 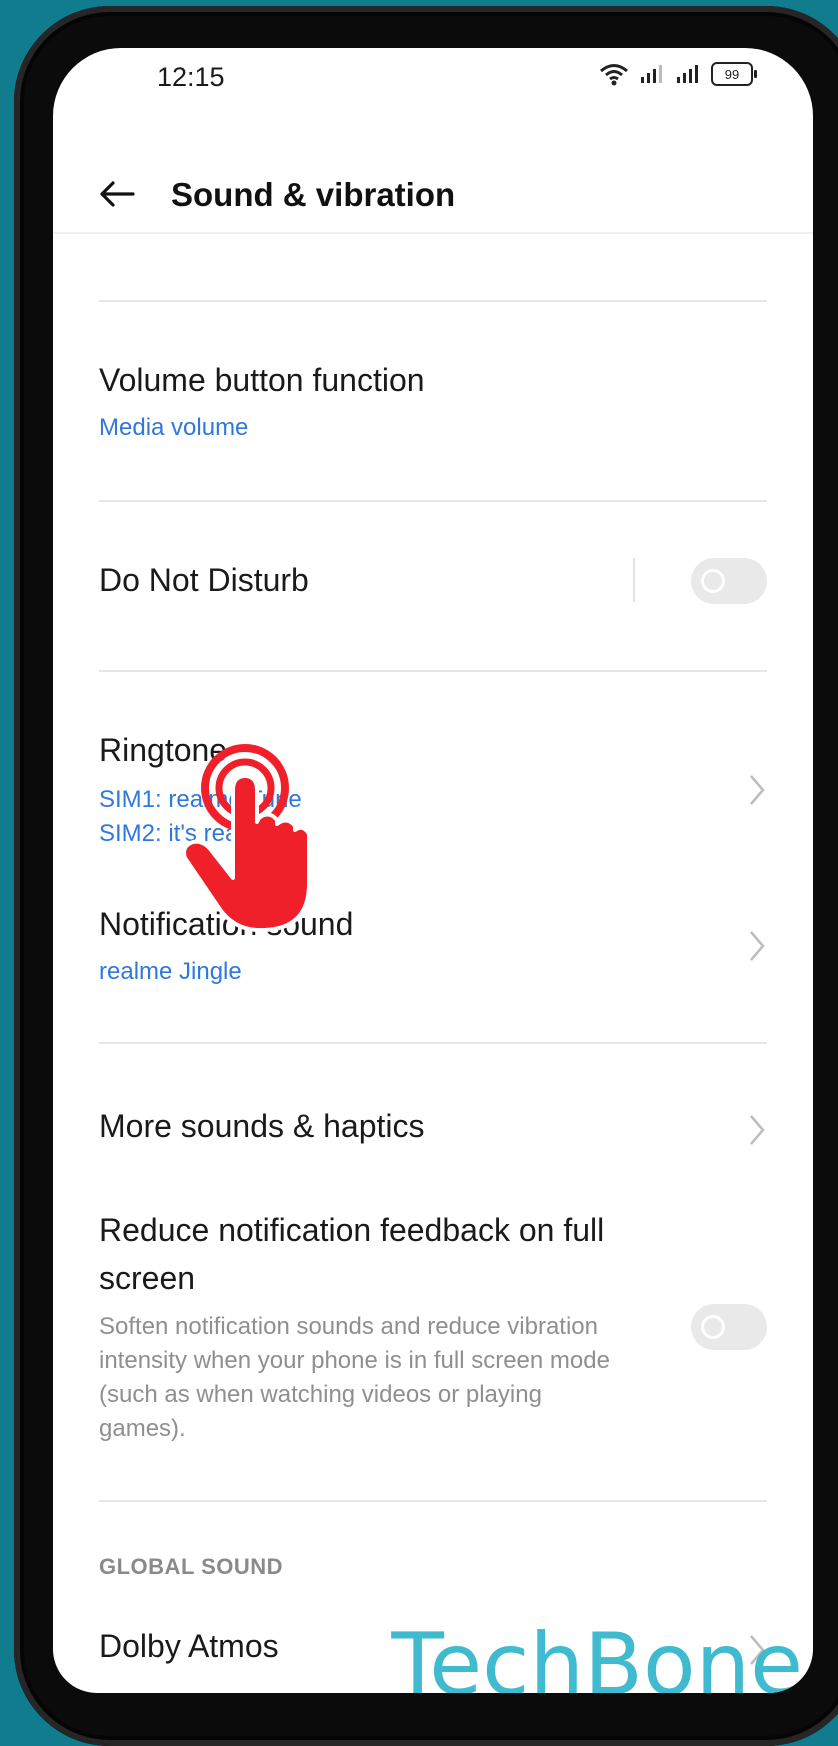 I want to click on do-not-disturb-title: Do Not Disturb, so click(x=204, y=580).